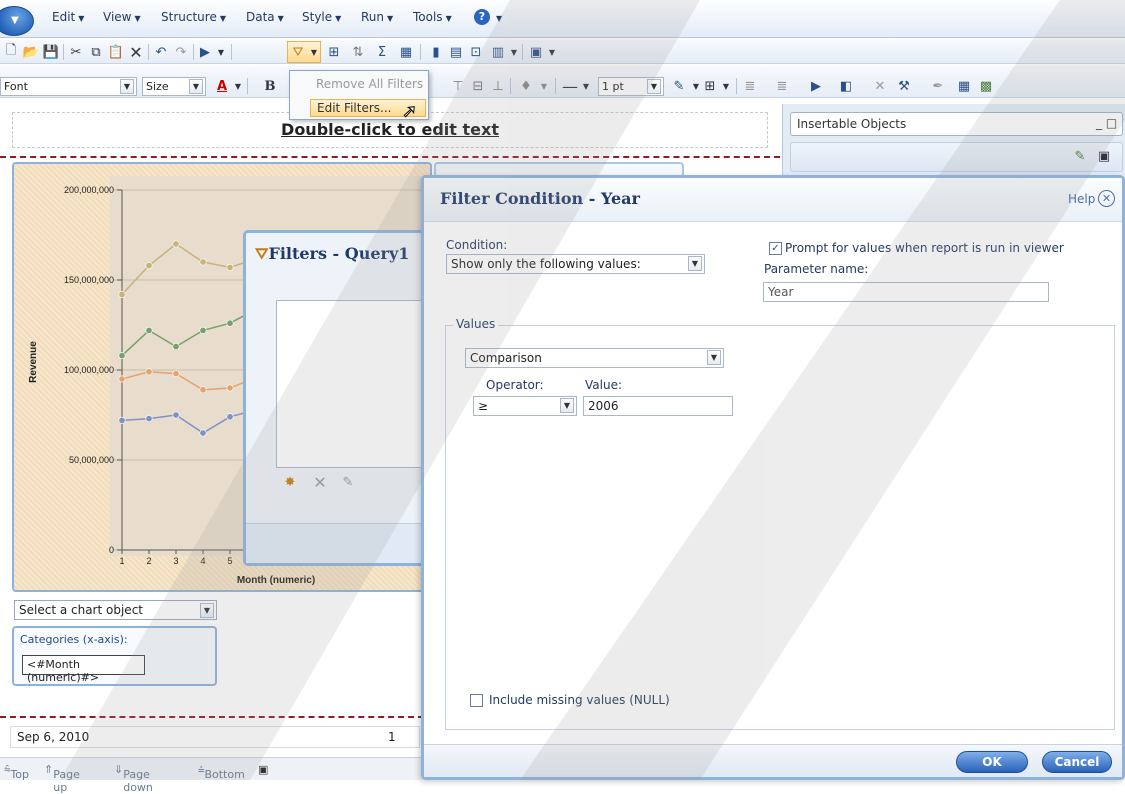 The height and width of the screenshot is (794, 1125). What do you see at coordinates (115, 610) in the screenshot?
I see `chart-object-select: Select a chart object ▼` at bounding box center [115, 610].